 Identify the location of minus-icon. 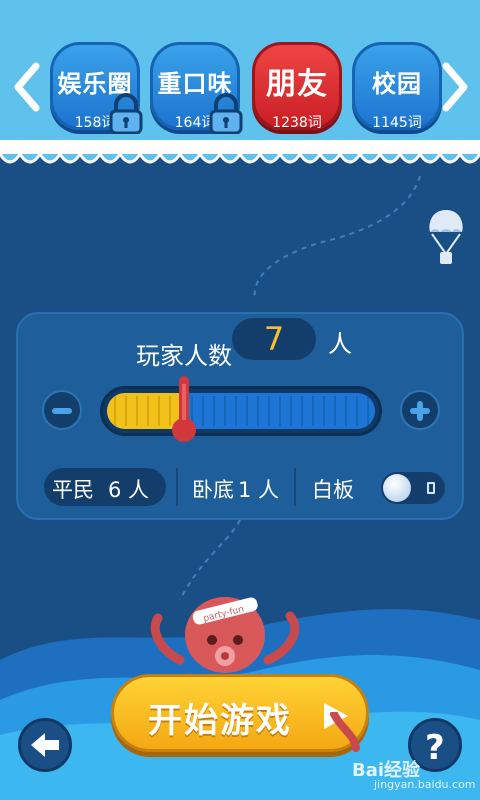
(62, 411).